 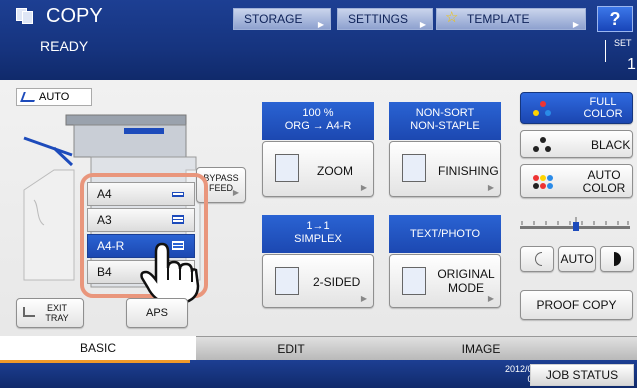 What do you see at coordinates (543, 110) in the screenshot?
I see `color-dots-icon` at bounding box center [543, 110].